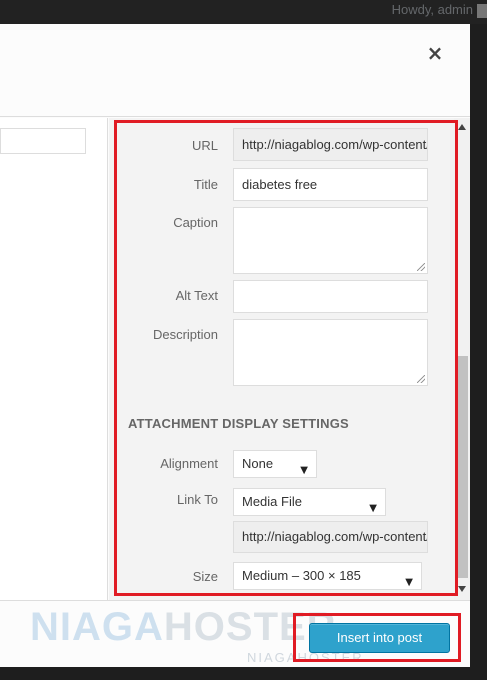 The image size is (487, 680). I want to click on caption-field, so click(330, 240).